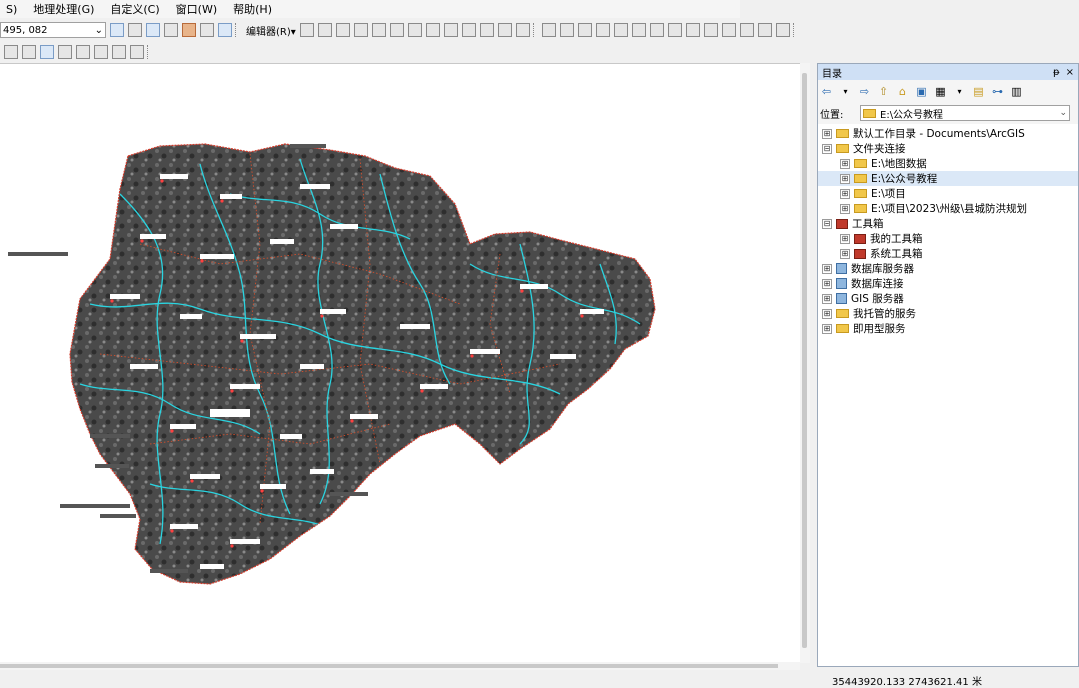 This screenshot has height=688, width=1079. What do you see at coordinates (414, 30) in the screenshot?
I see `edit-vertices-icon` at bounding box center [414, 30].